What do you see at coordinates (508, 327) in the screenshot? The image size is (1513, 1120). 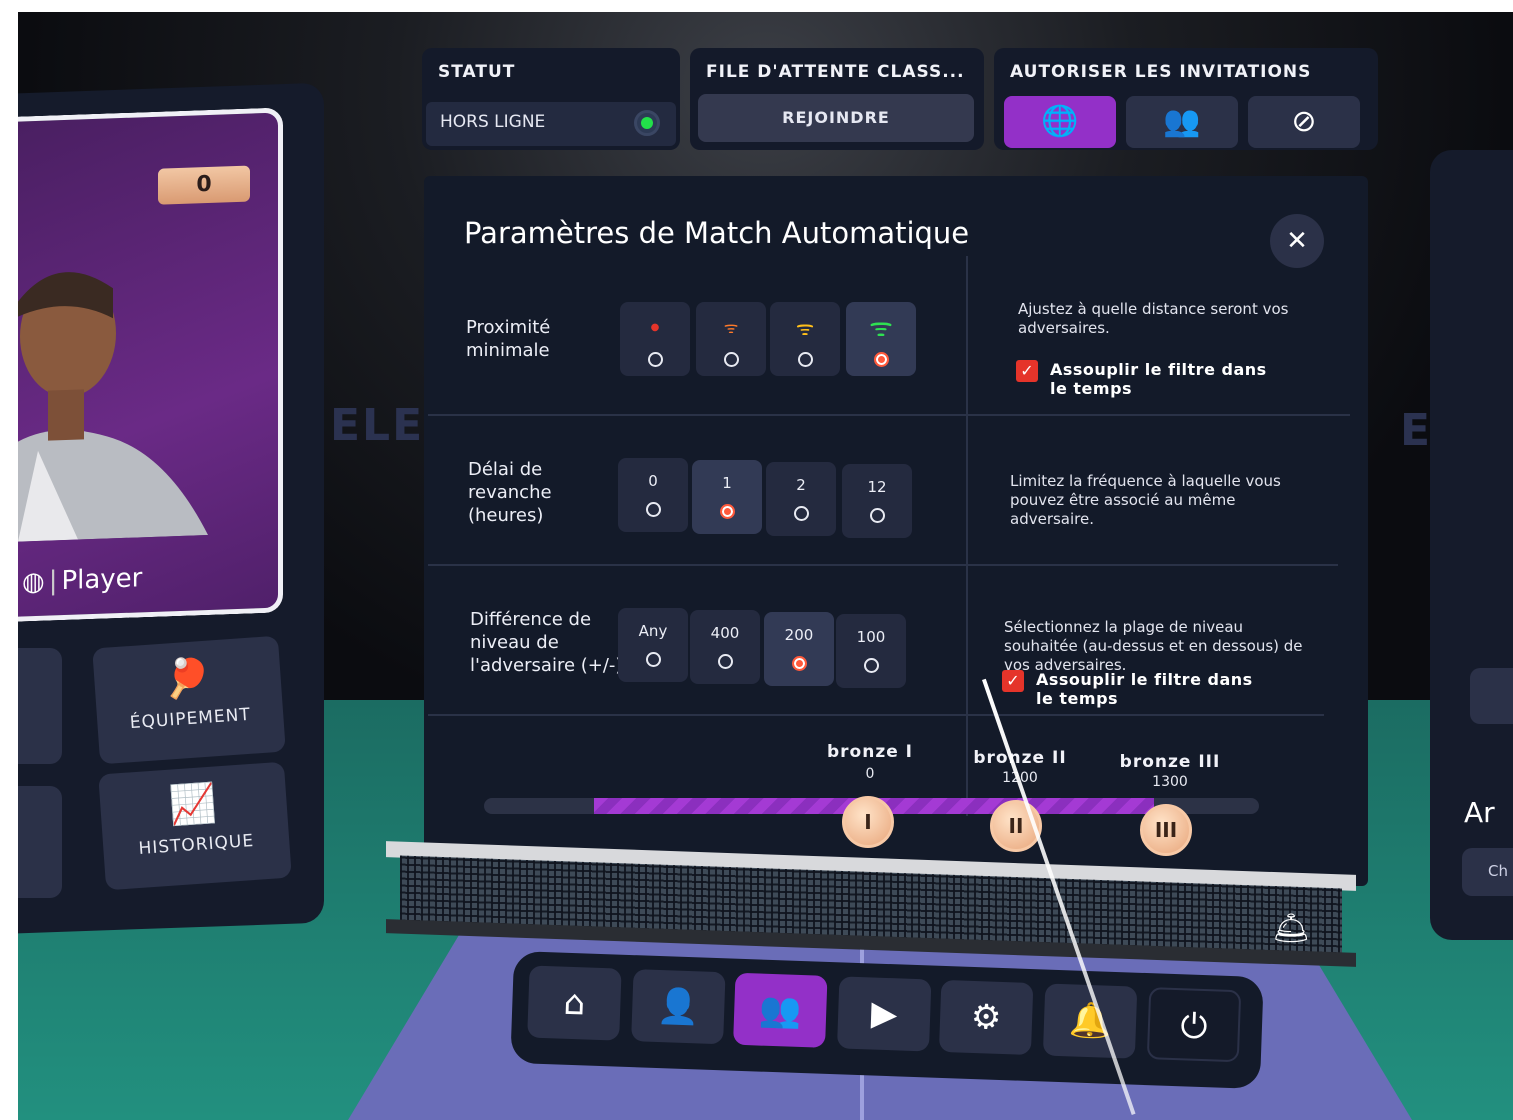 I see `proximity-label-line1: Proximité` at bounding box center [508, 327].